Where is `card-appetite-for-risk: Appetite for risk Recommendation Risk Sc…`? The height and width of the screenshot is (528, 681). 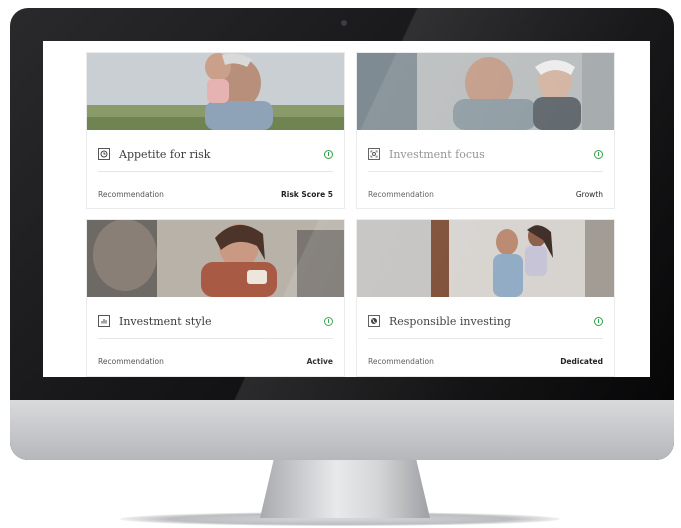 card-appetite-for-risk: Appetite for risk Recommendation Risk Sc… is located at coordinates (215, 130).